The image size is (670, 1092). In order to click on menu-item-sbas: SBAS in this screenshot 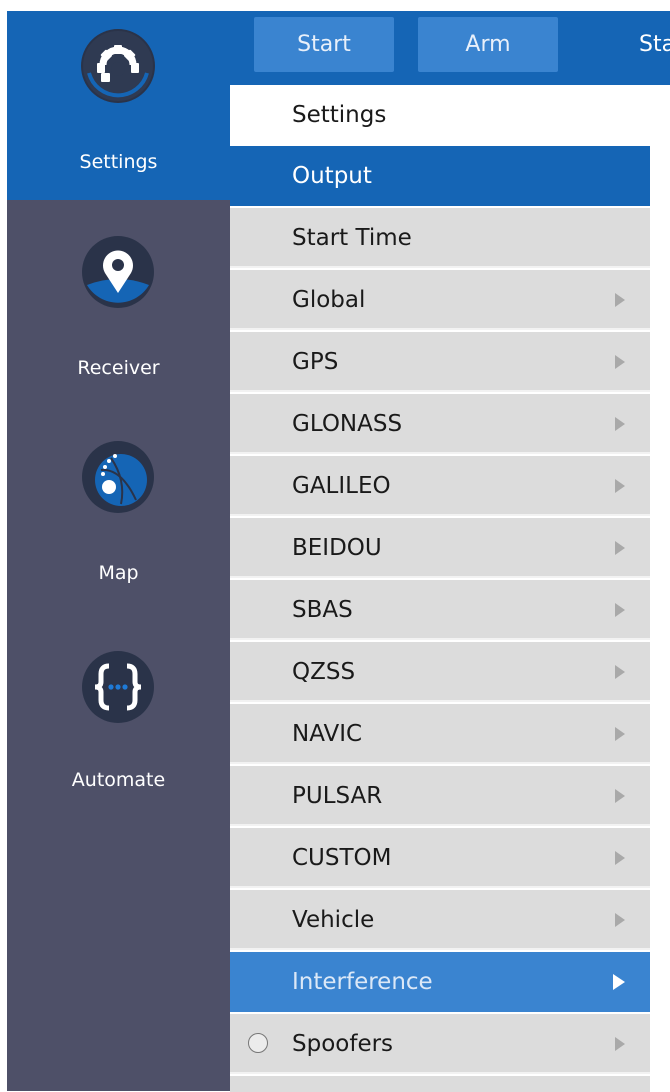, I will do `click(440, 610)`.